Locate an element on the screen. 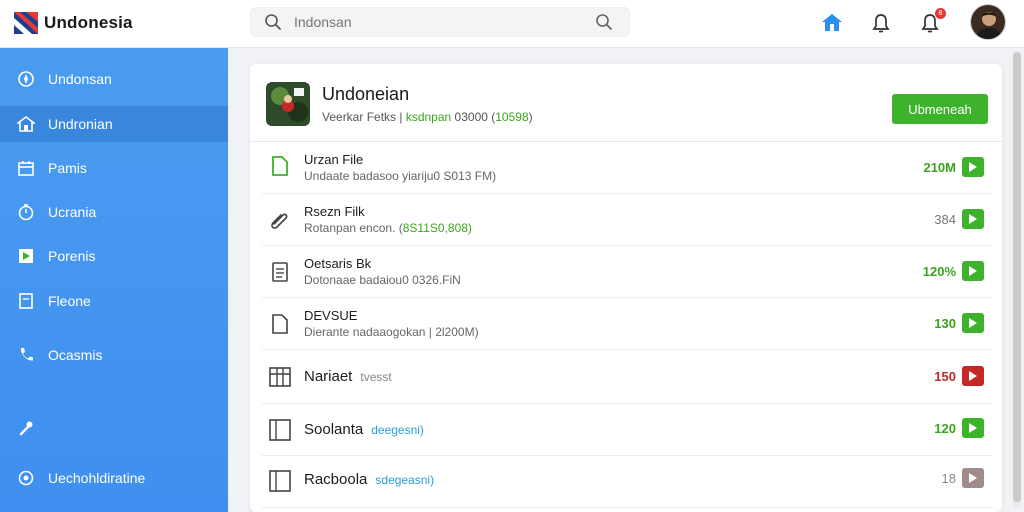  sidebar-item-undonsan: Undonsan is located at coordinates (114, 79).